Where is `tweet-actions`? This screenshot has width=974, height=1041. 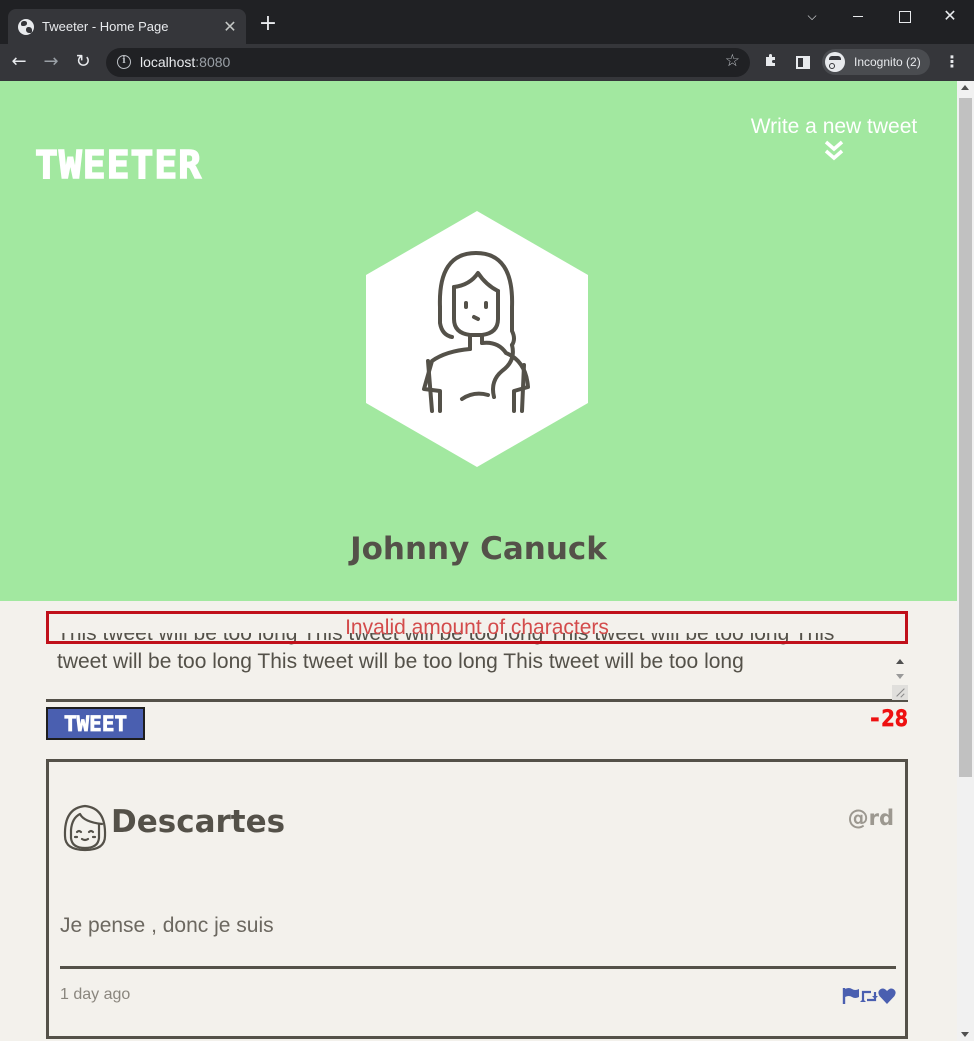 tweet-actions is located at coordinates (869, 996).